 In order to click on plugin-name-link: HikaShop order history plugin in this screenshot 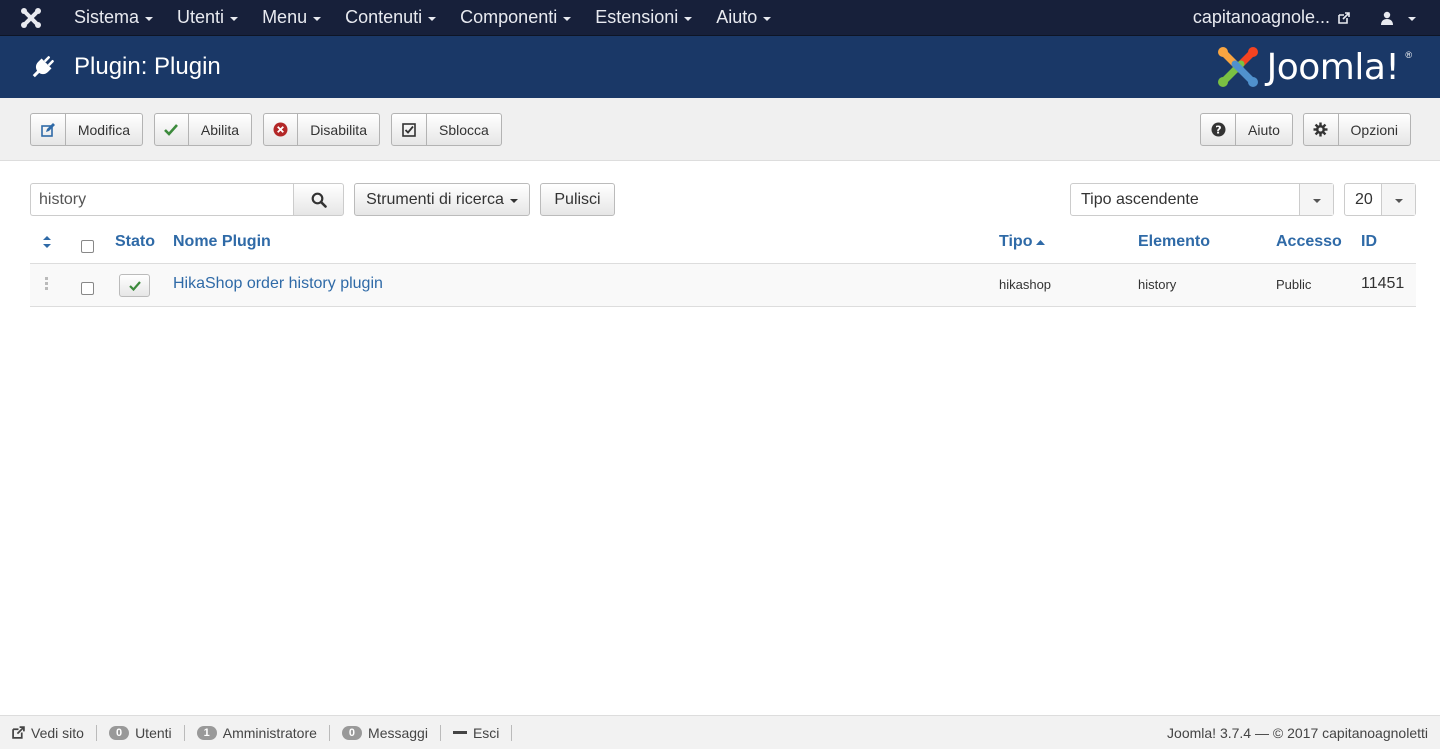, I will do `click(278, 284)`.